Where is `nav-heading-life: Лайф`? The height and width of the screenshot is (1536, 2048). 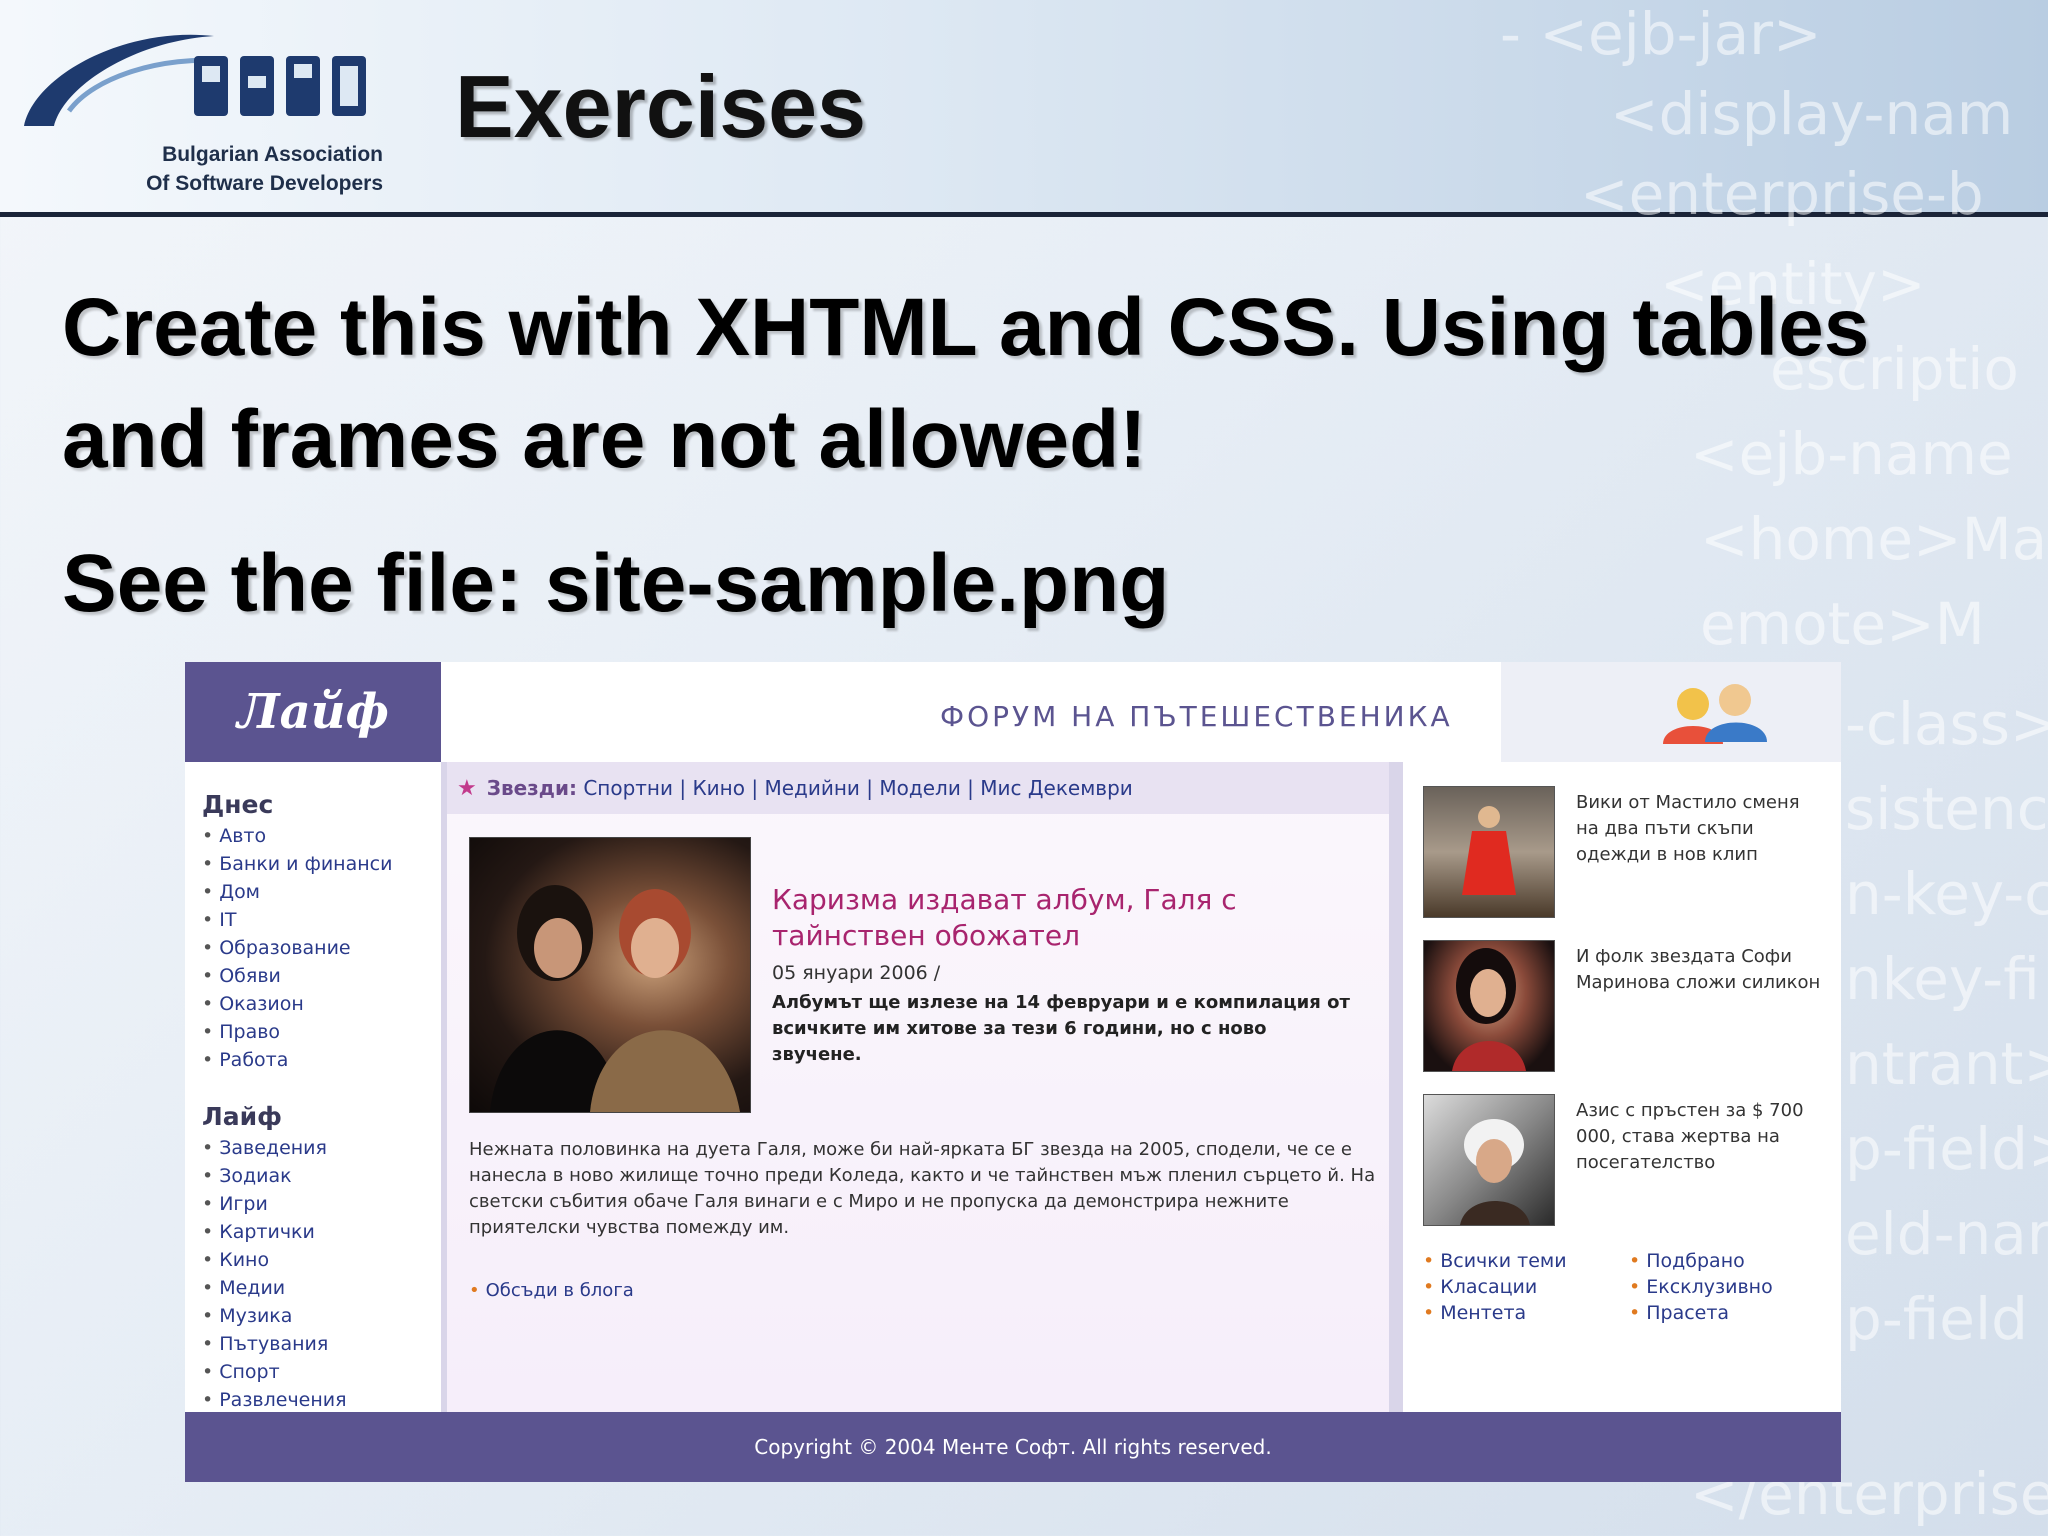
nav-heading-life: Лайф is located at coordinates (242, 1116).